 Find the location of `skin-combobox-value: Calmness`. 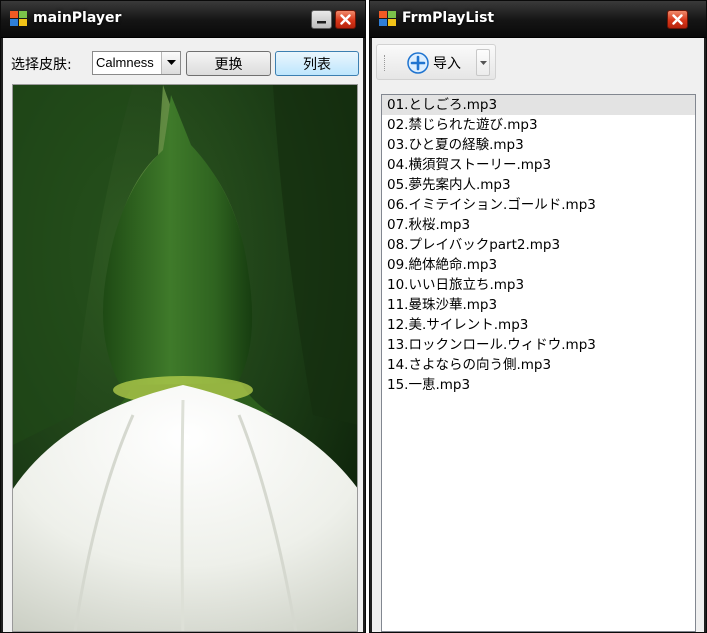

skin-combobox-value: Calmness is located at coordinates (125, 62).